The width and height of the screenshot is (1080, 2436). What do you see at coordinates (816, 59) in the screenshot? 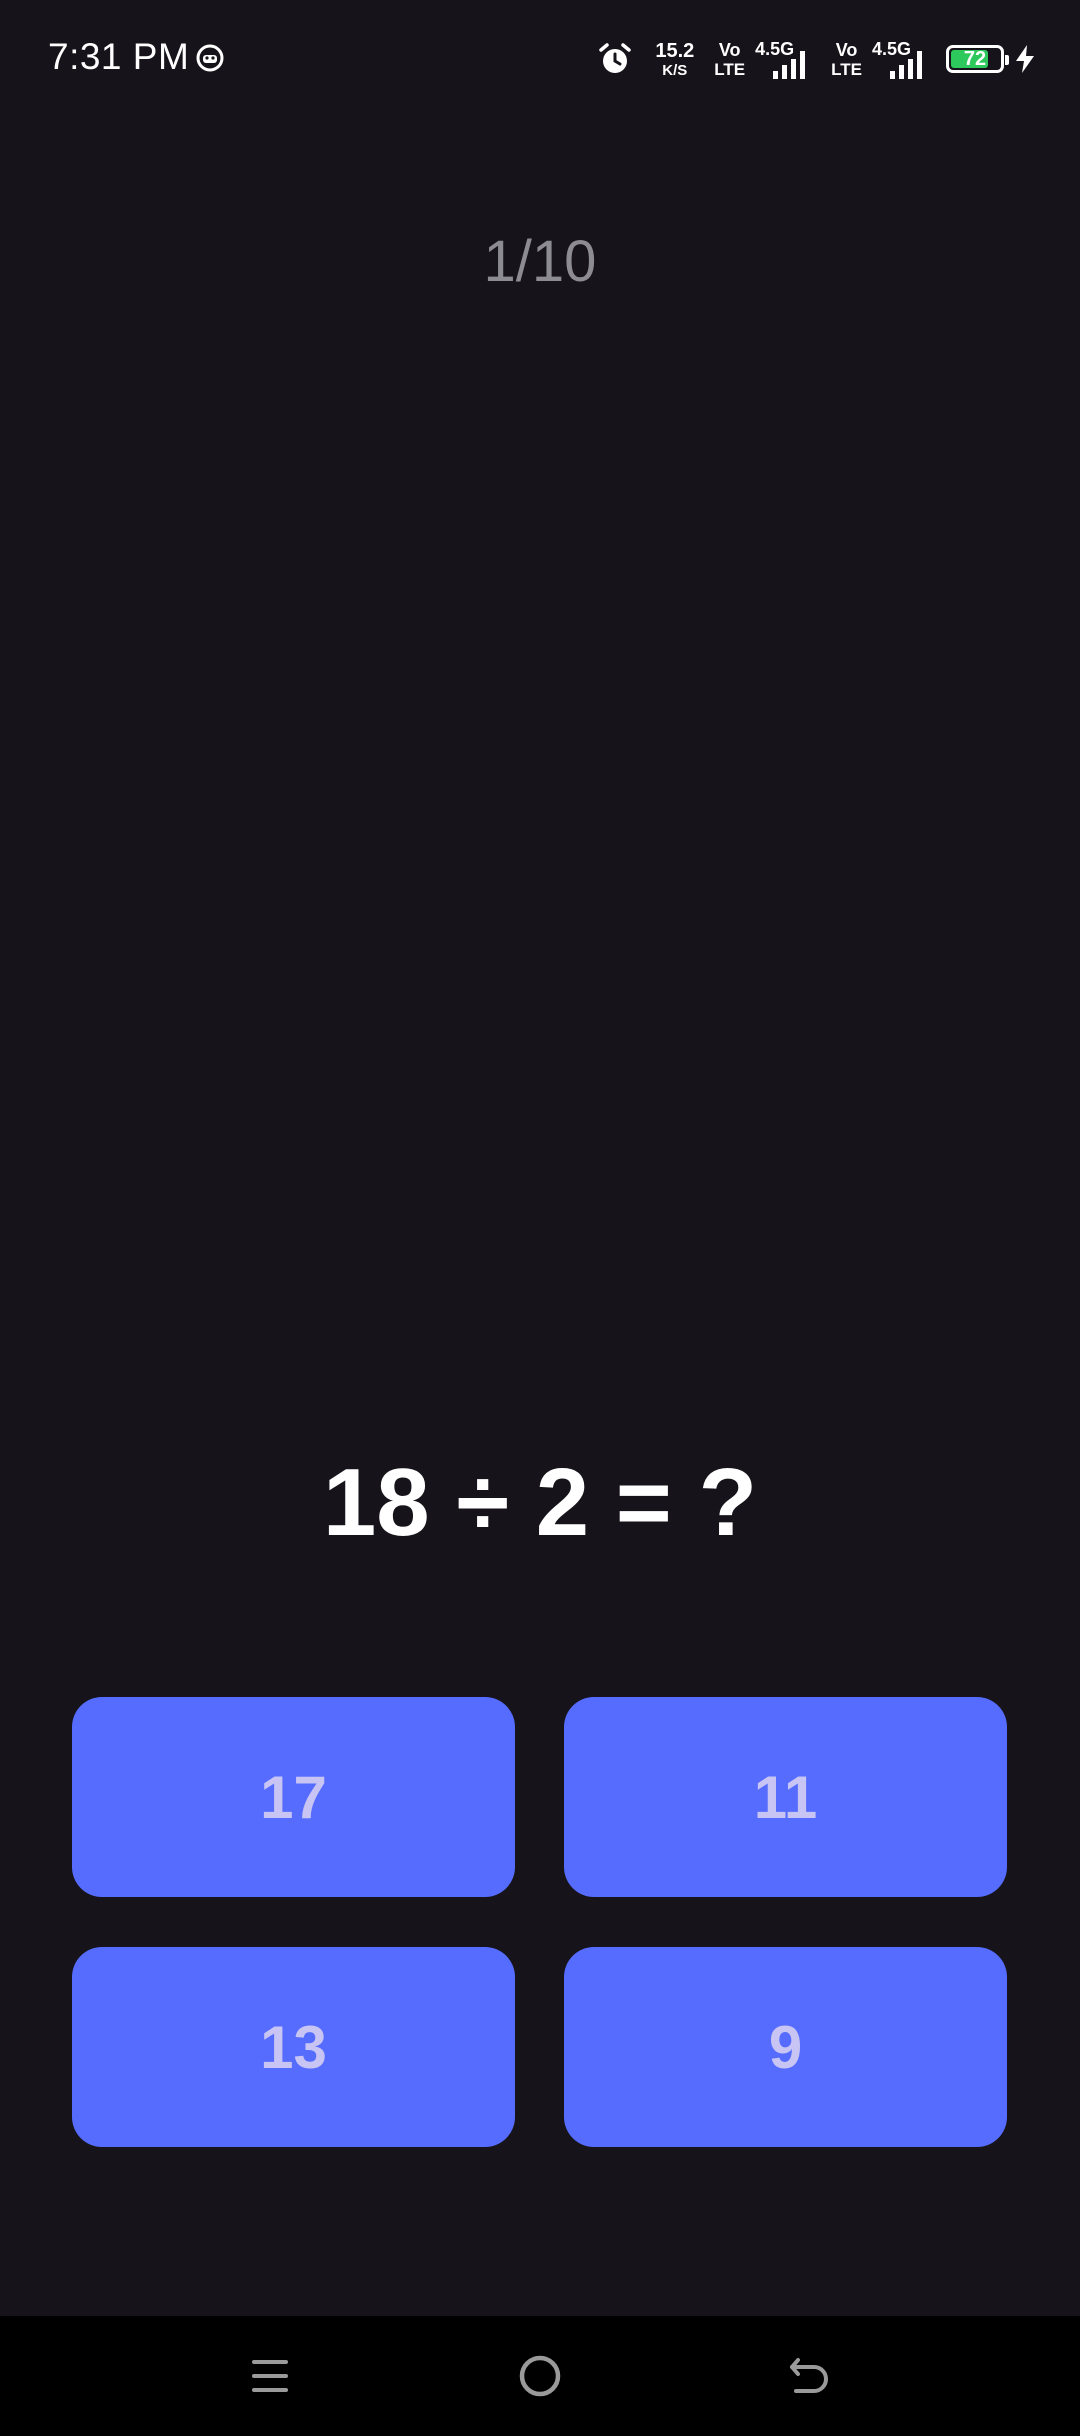
I see `status-icons: 15.2 K/S Vo LTE 4.5G Vo LTE 4.5G 72` at bounding box center [816, 59].